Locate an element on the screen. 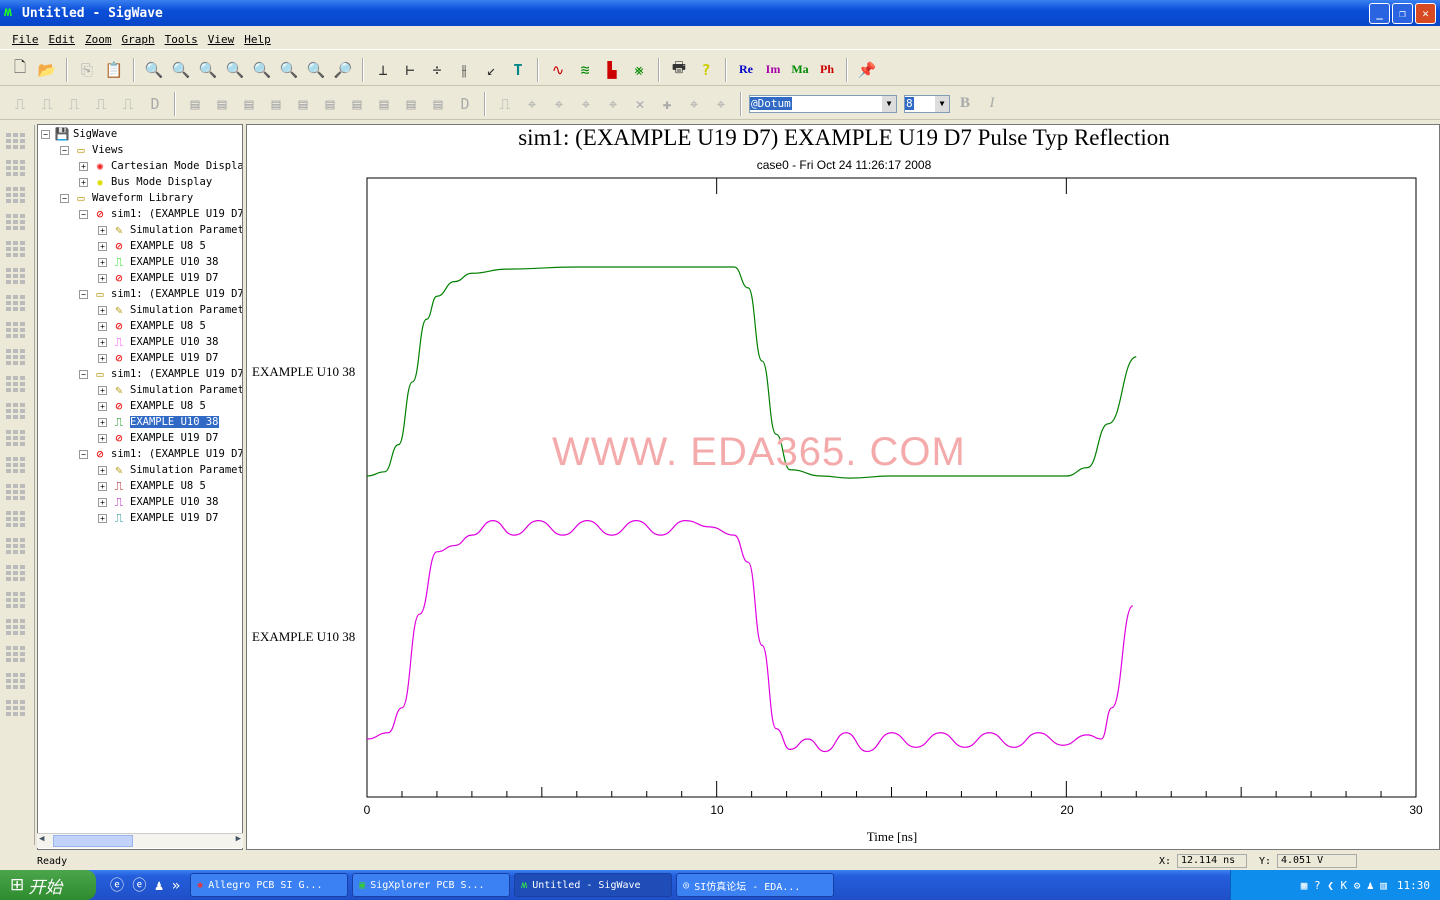  marker-horizontal-icon: ⫲ is located at coordinates (464, 70).